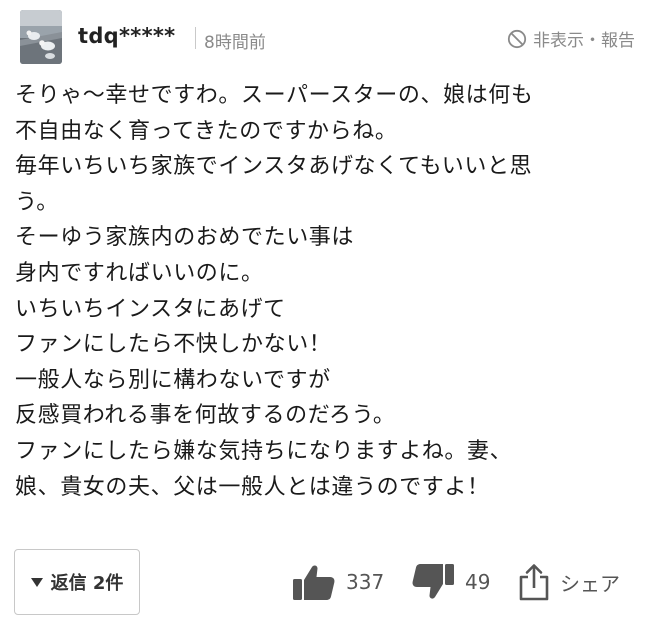 This screenshot has width=650, height=629. Describe the element at coordinates (205, 416) in the screenshot. I see `comment-line: 反感買われる事を何故するのだろう。` at that location.